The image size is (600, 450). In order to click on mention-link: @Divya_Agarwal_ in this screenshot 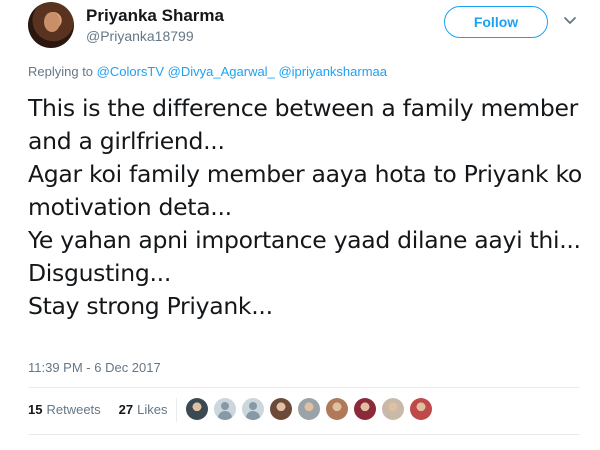, I will do `click(221, 71)`.